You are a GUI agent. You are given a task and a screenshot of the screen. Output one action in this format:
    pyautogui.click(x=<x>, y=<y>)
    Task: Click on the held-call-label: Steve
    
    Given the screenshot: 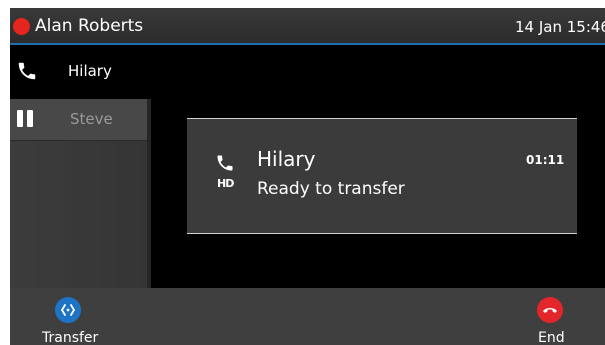 What is the action you would take?
    pyautogui.click(x=91, y=119)
    